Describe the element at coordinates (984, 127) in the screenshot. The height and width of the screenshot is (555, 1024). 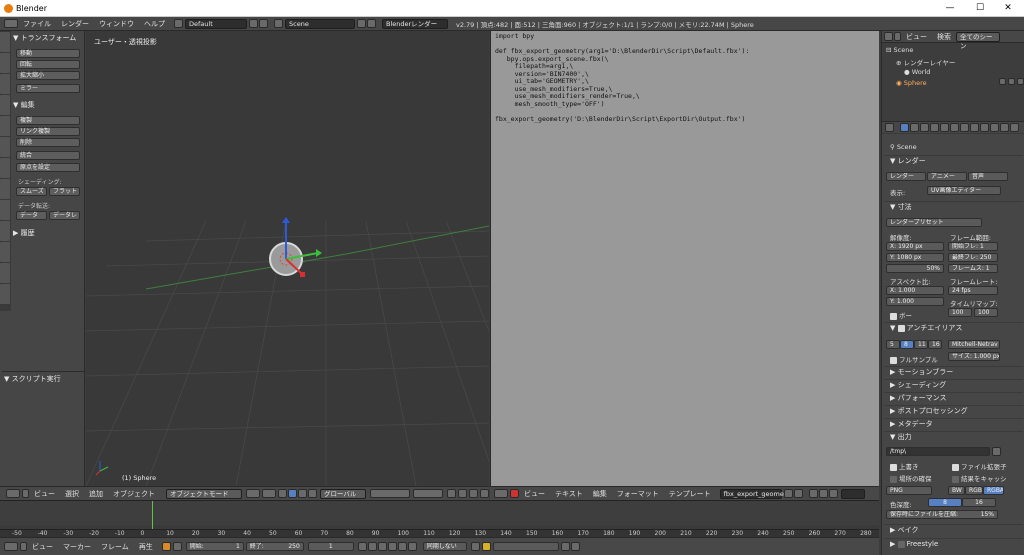
I see `material-tab-icon` at that location.